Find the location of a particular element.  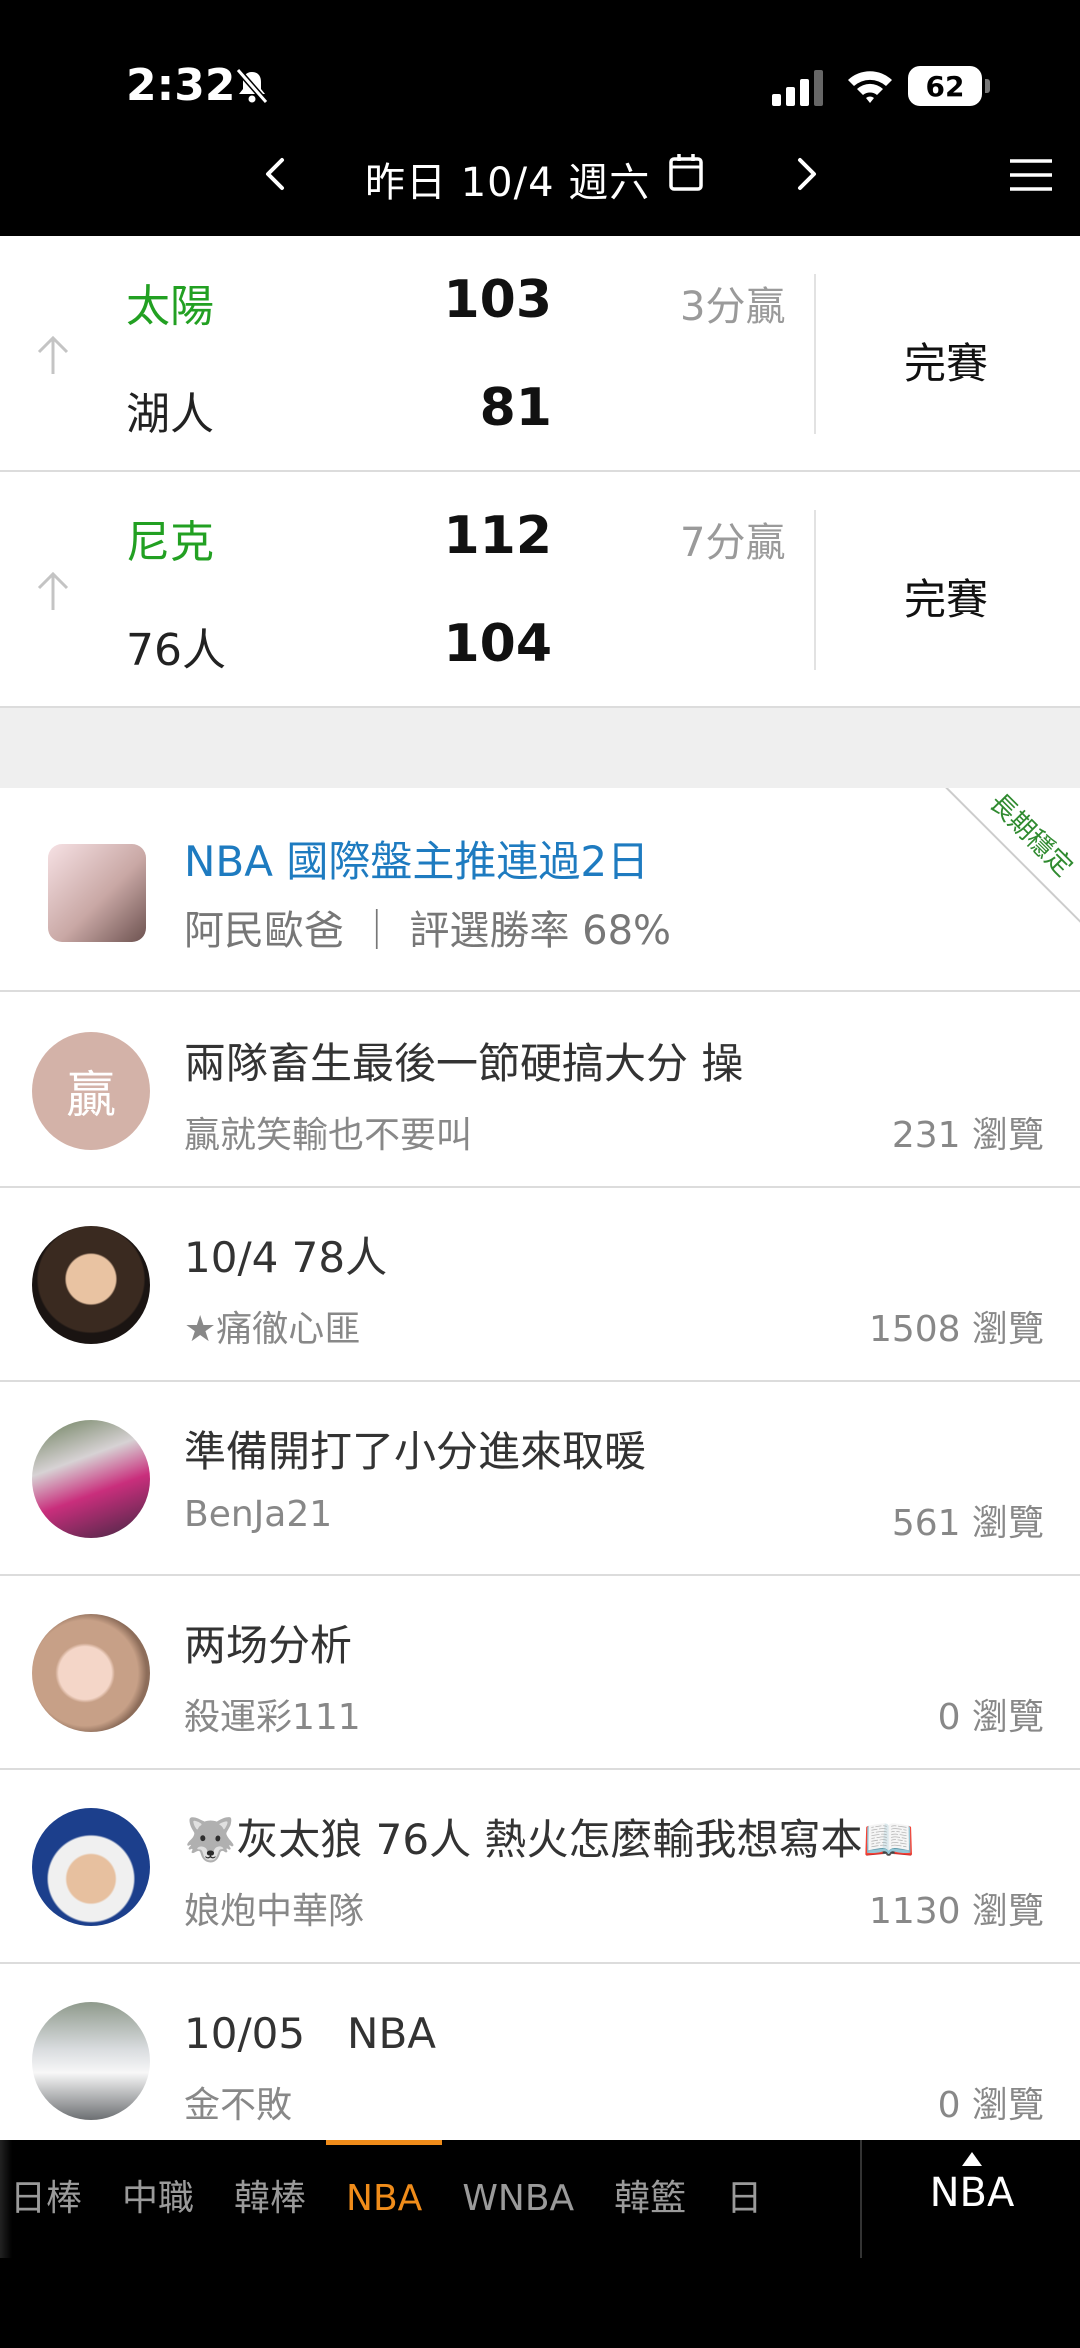

post-author: 金不敗 is located at coordinates (238, 2105).